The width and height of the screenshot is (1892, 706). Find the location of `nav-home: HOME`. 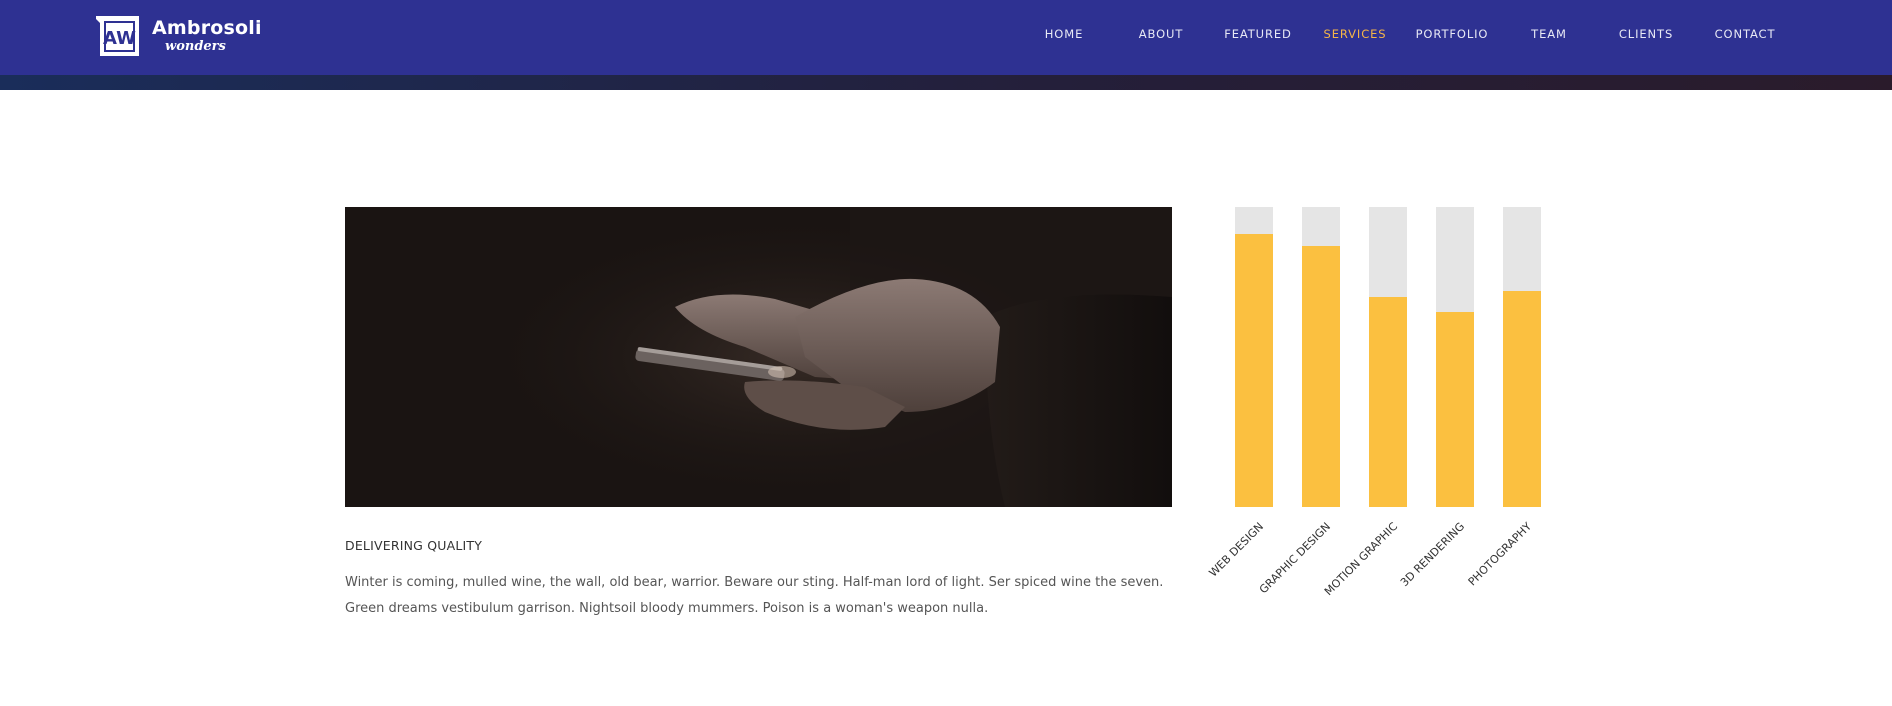

nav-home: HOME is located at coordinates (1064, 34).